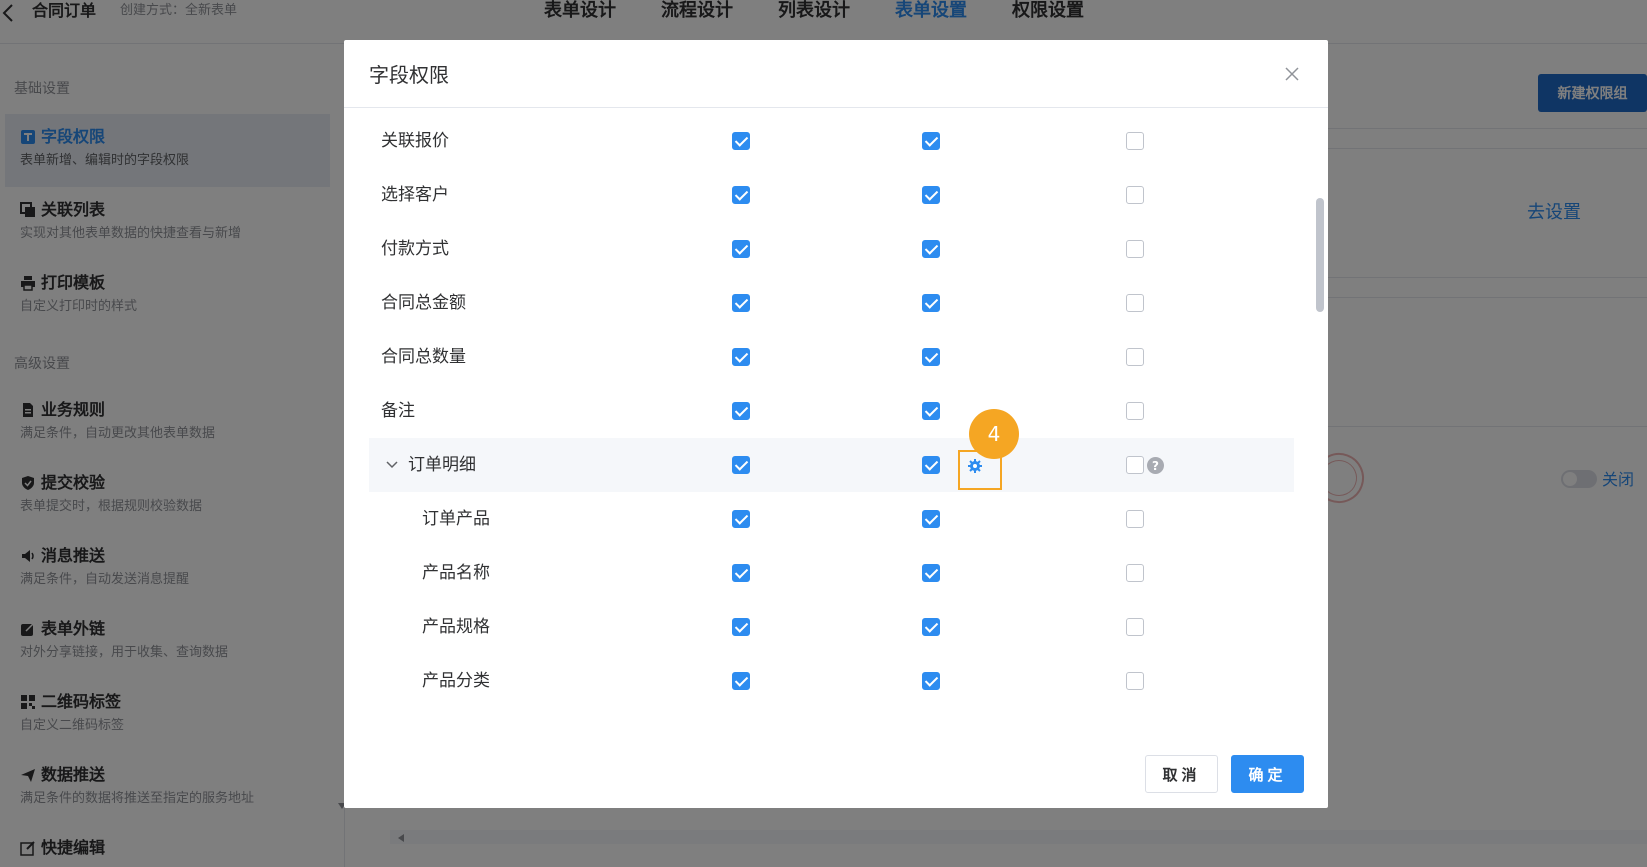 Image resolution: width=1647 pixels, height=867 pixels. Describe the element at coordinates (442, 465) in the screenshot. I see `field-name: 订单明细` at that location.